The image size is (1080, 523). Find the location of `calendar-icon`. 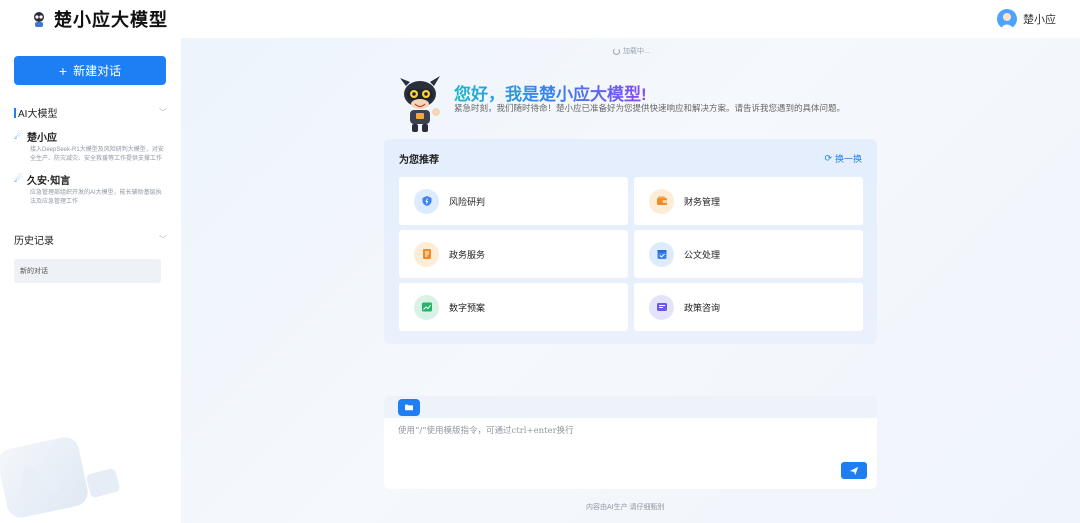

calendar-icon is located at coordinates (661, 254).